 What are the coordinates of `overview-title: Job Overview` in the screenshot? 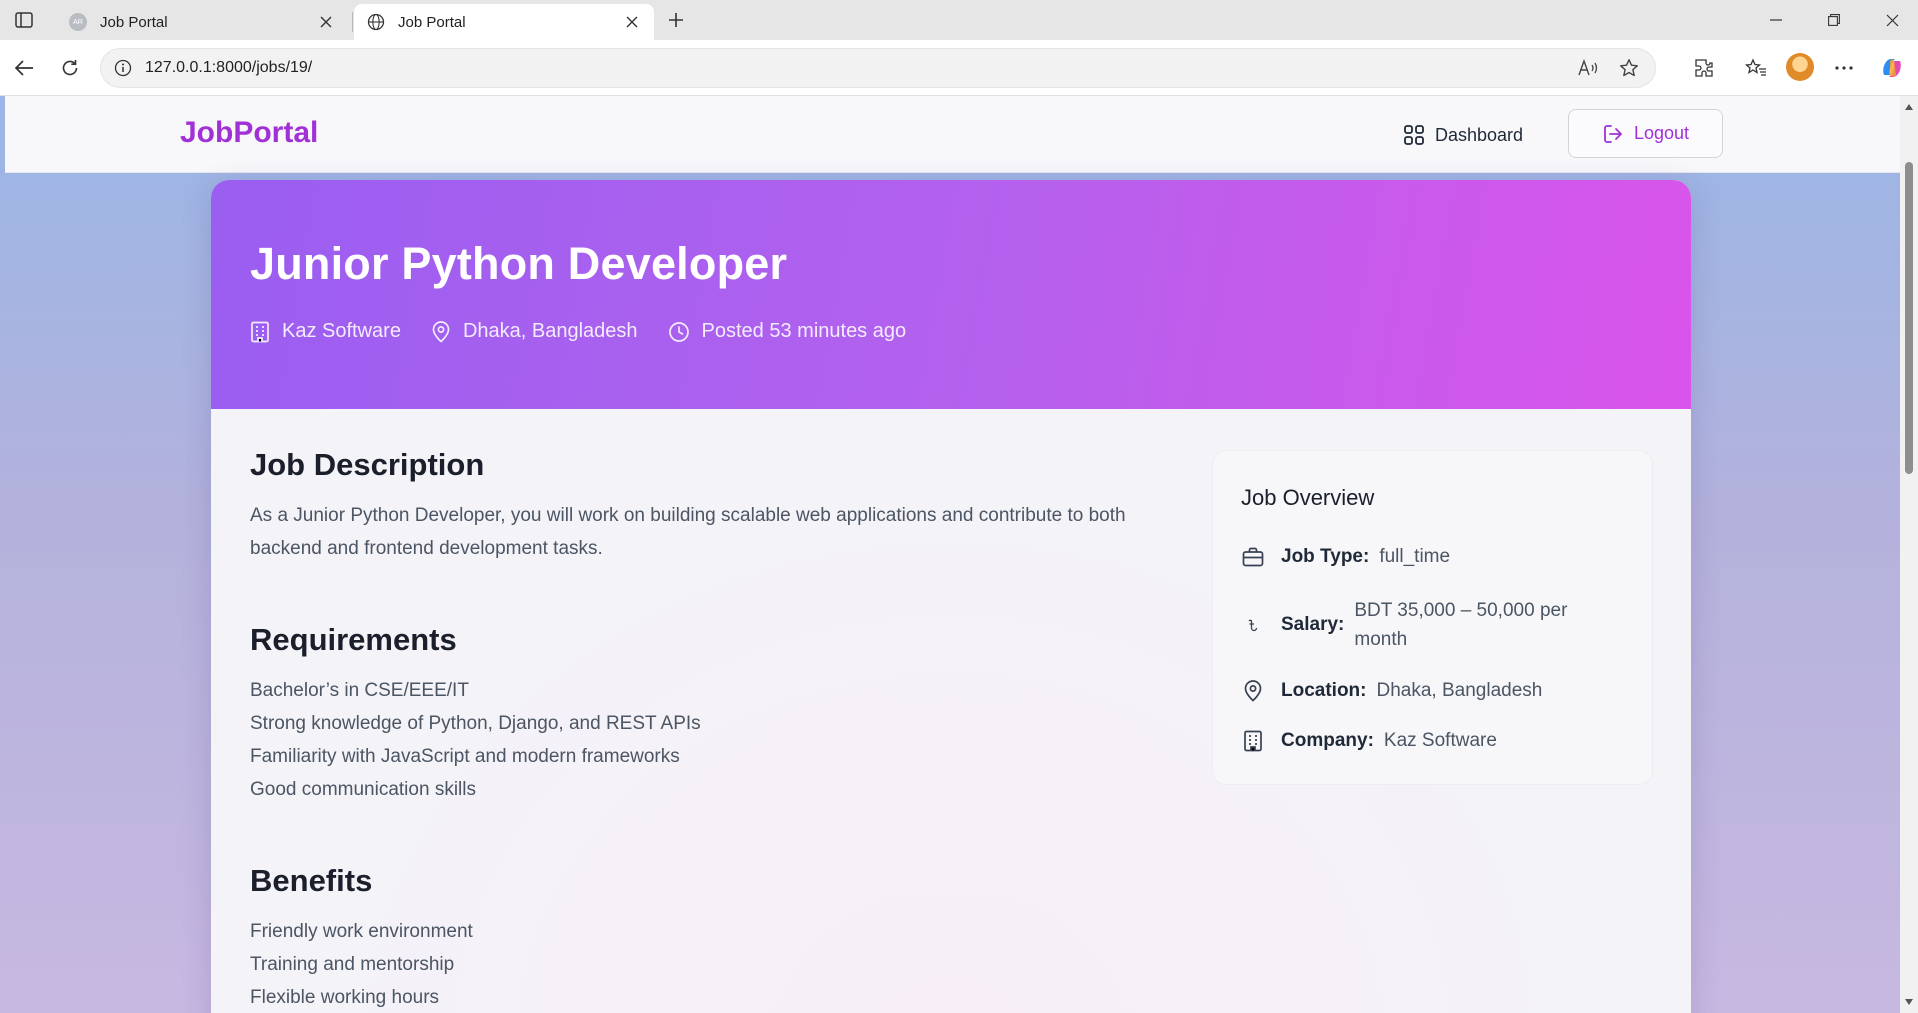 It's located at (1308, 497).